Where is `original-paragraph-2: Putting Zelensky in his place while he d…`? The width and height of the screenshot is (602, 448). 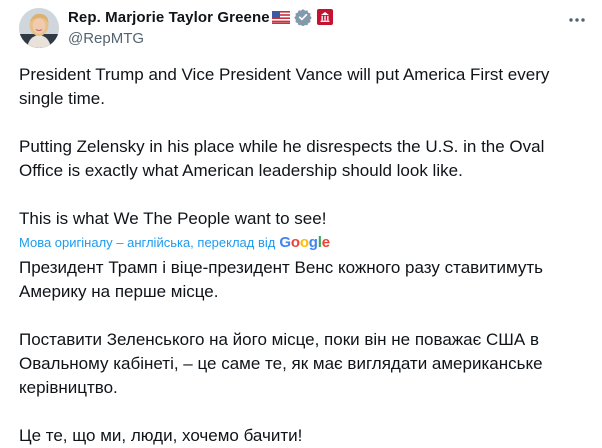 original-paragraph-2: Putting Zelensky in his place while he d… is located at coordinates (284, 158).